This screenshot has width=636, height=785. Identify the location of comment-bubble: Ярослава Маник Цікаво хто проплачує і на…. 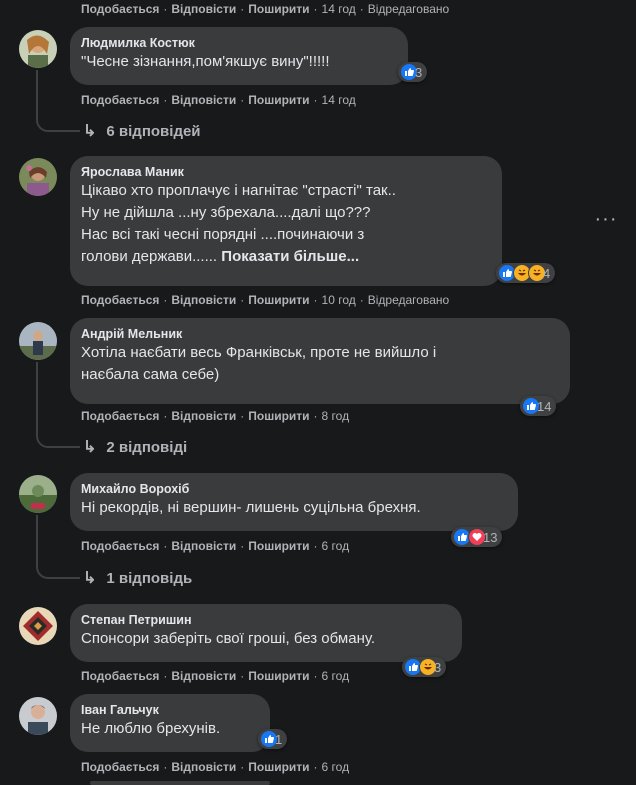
(286, 221).